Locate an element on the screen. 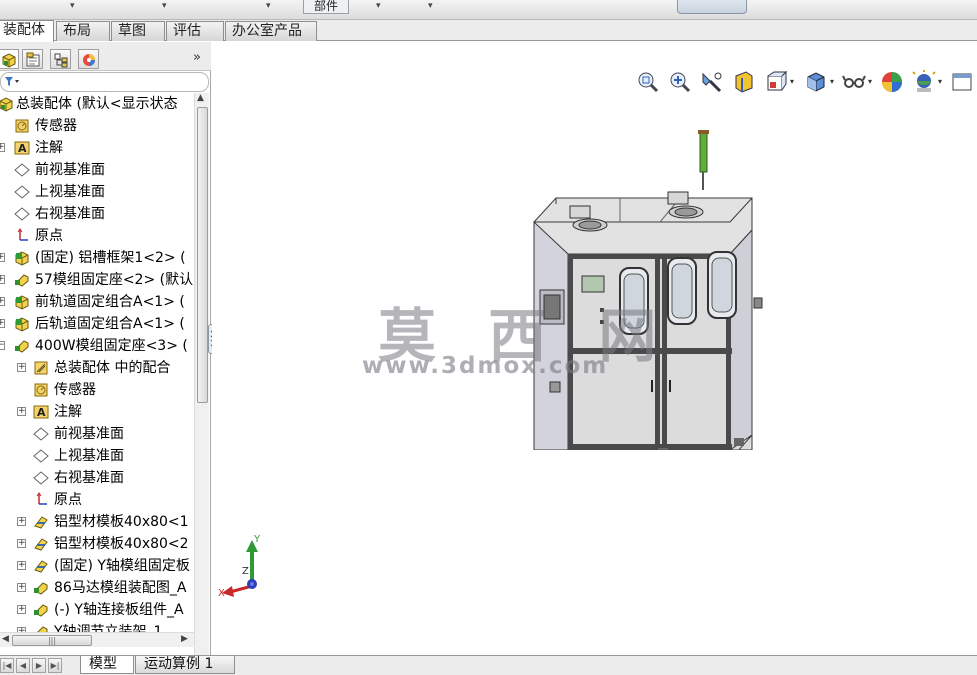 This screenshot has width=977, height=675. tree-item-label: 注解 is located at coordinates (49, 148).